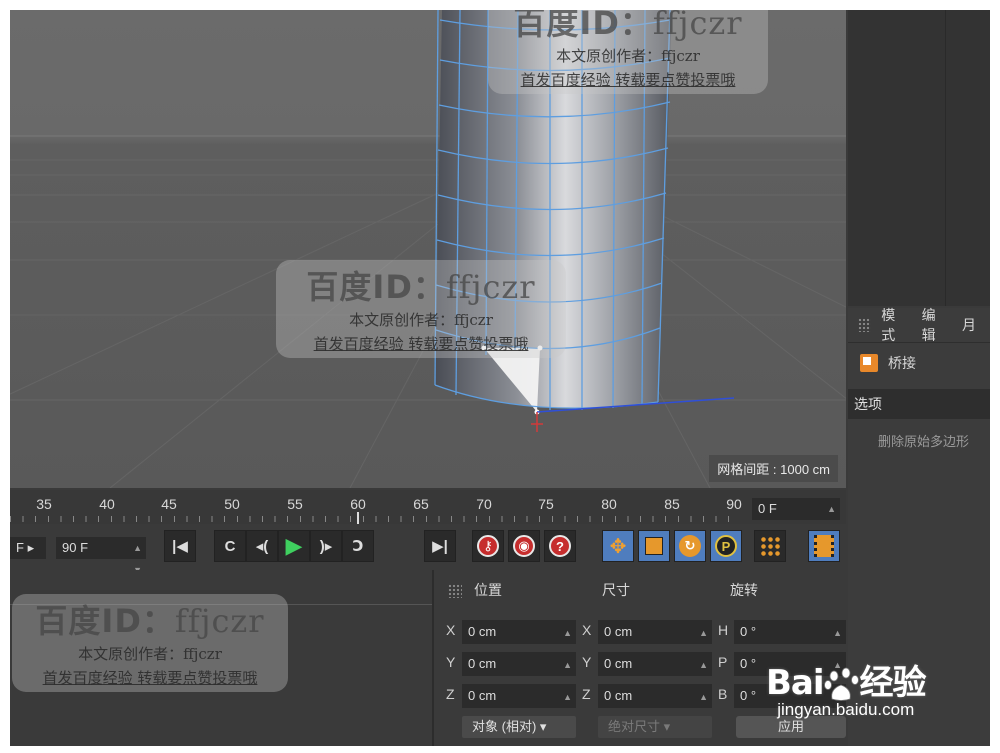 The width and height of the screenshot is (1000, 753). What do you see at coordinates (618, 631) in the screenshot?
I see `size-x-value: 0 cm` at bounding box center [618, 631].